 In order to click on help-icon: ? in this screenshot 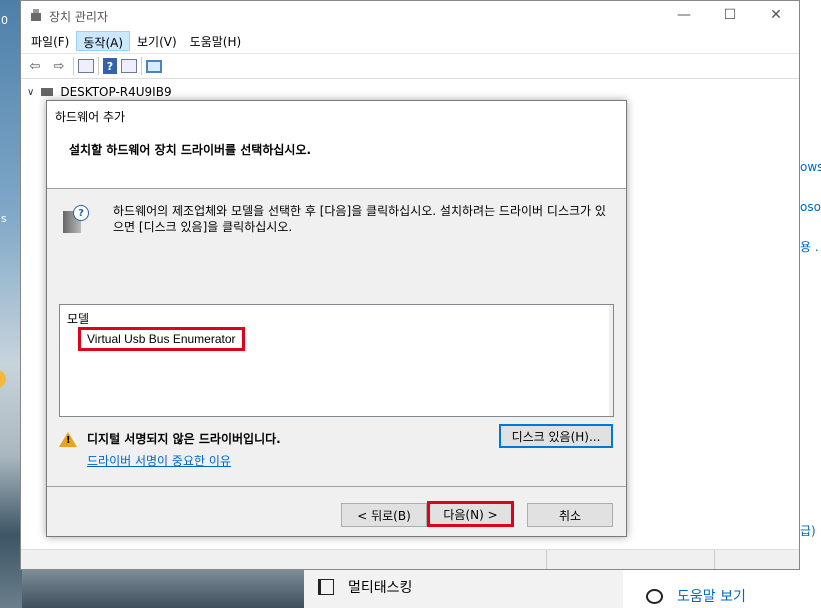, I will do `click(110, 66)`.